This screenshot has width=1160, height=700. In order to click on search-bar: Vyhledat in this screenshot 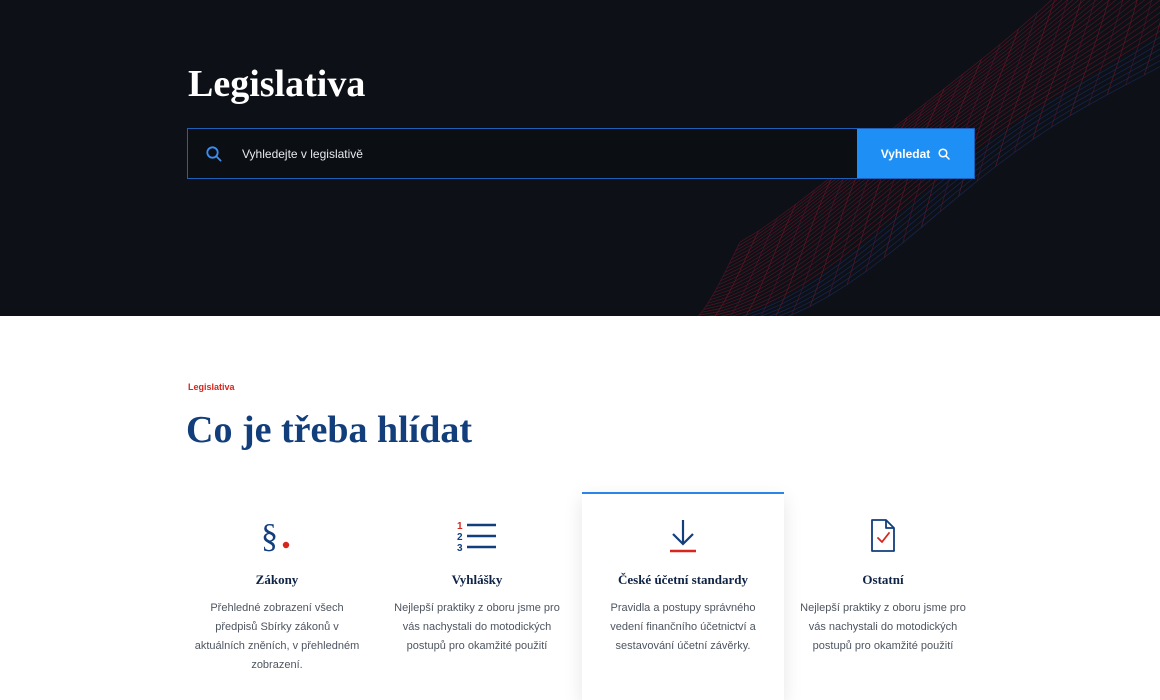, I will do `click(581, 153)`.